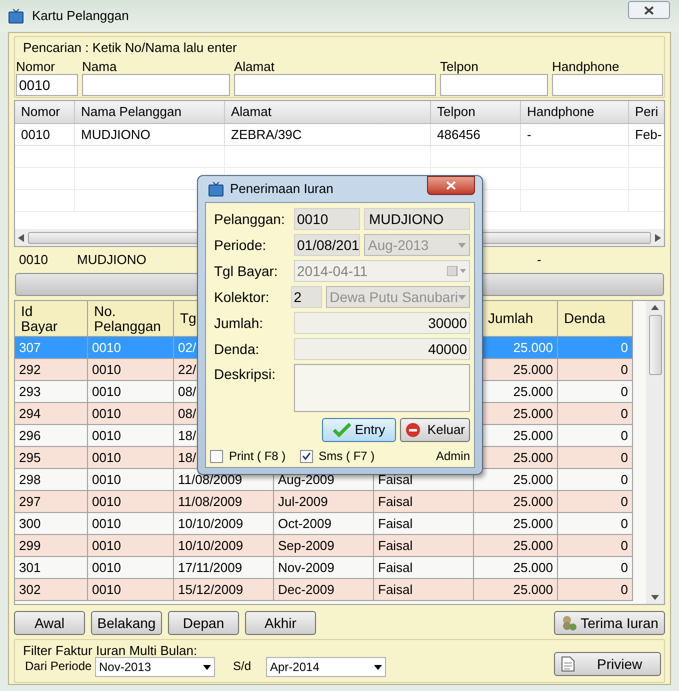 This screenshot has height=691, width=679. I want to click on field-label: Handphone, so click(586, 66).